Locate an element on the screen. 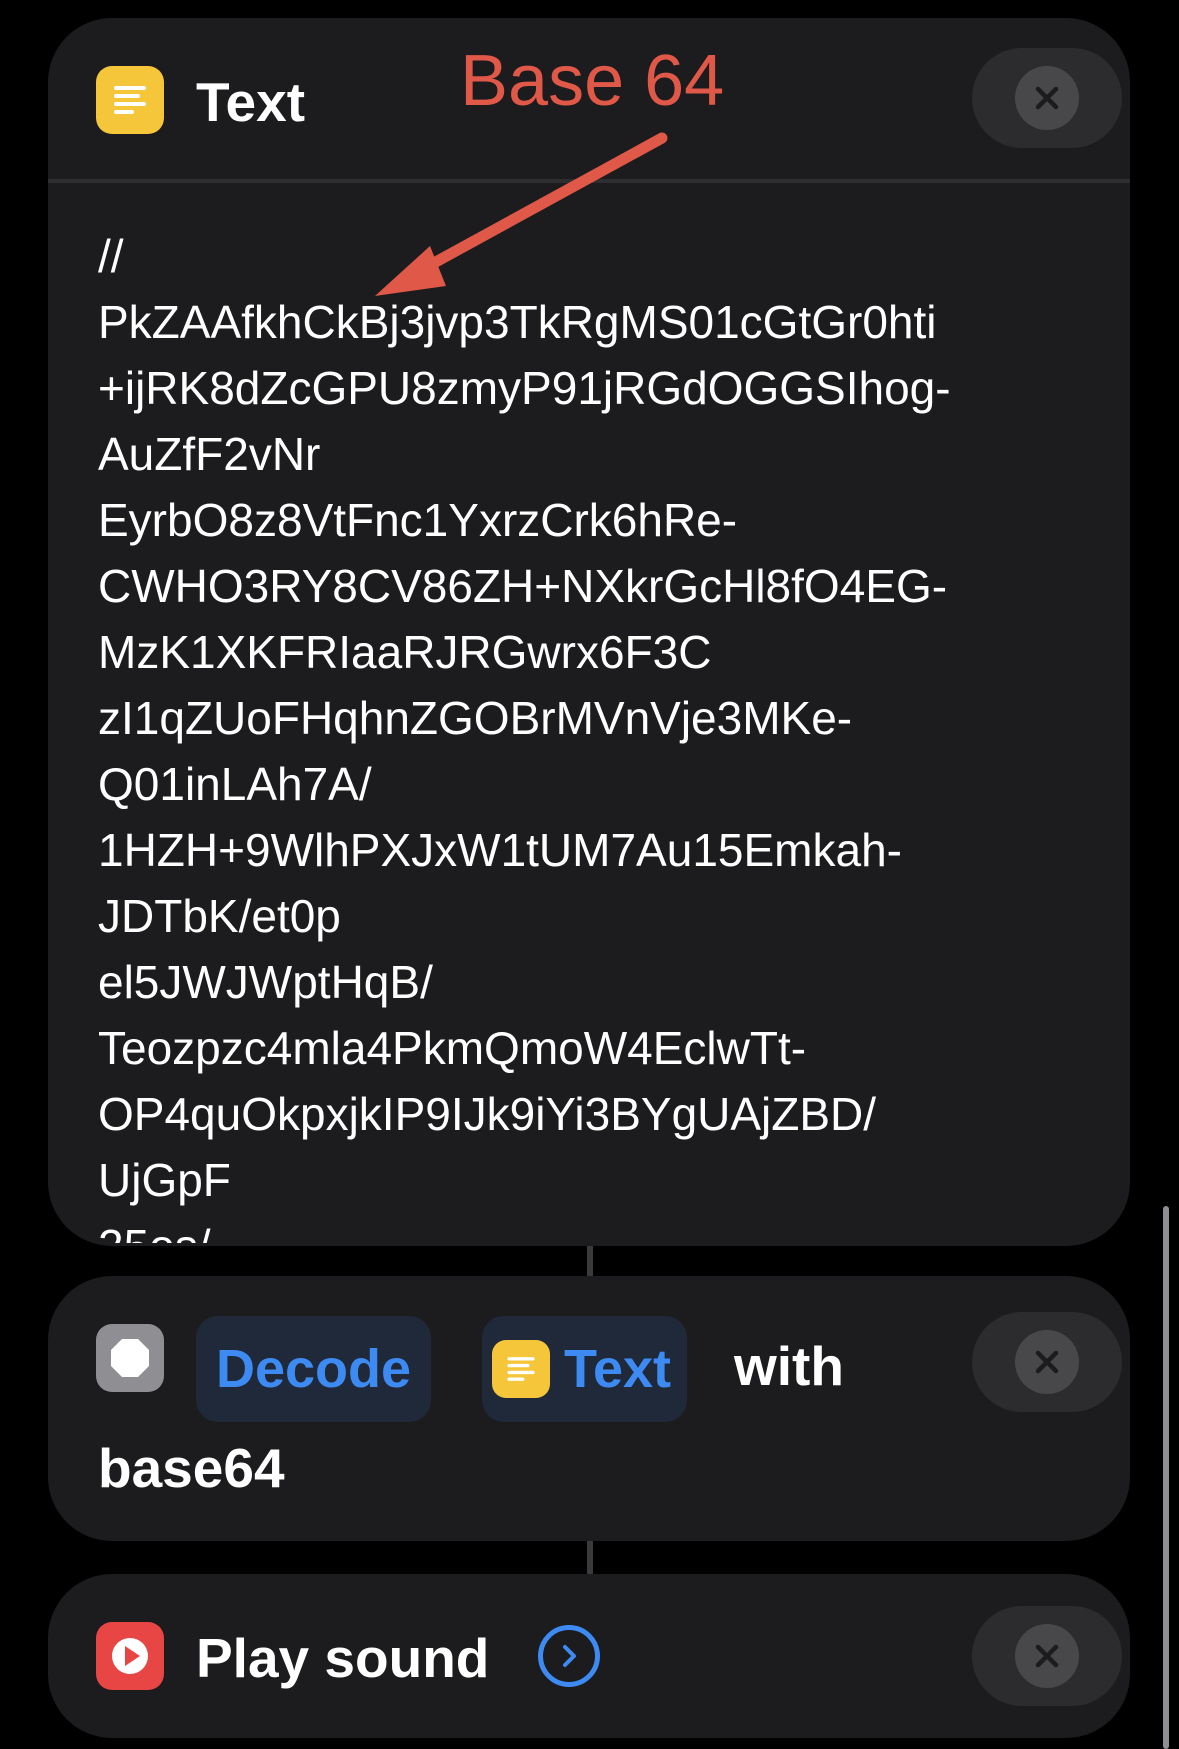  text-content-line: CWHO3RY8CV86ZH+NXkrGcHl8fO4EG- is located at coordinates (523, 586).